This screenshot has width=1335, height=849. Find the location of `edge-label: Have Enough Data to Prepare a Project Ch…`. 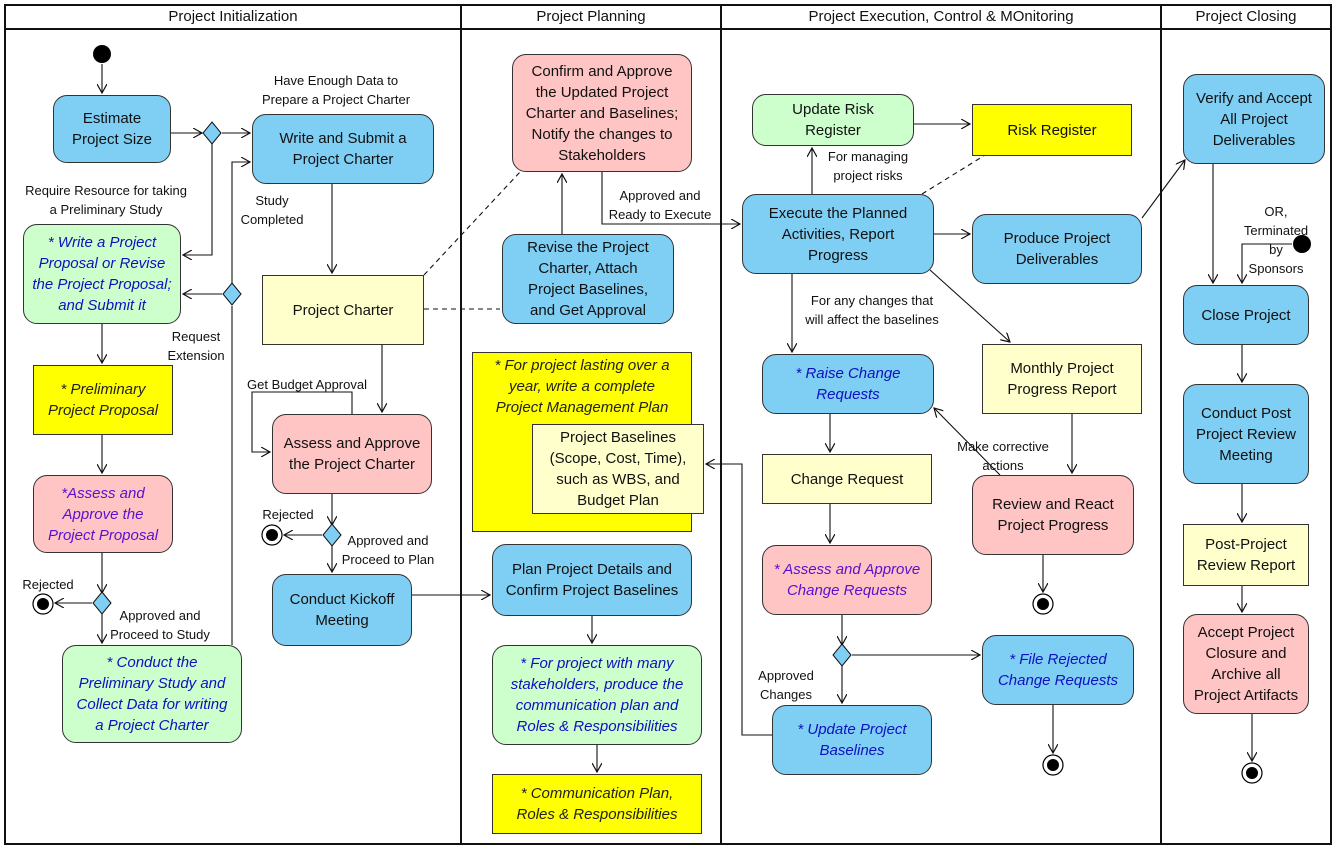

edge-label: Have Enough Data to Prepare a Project Ch… is located at coordinates (336, 90).